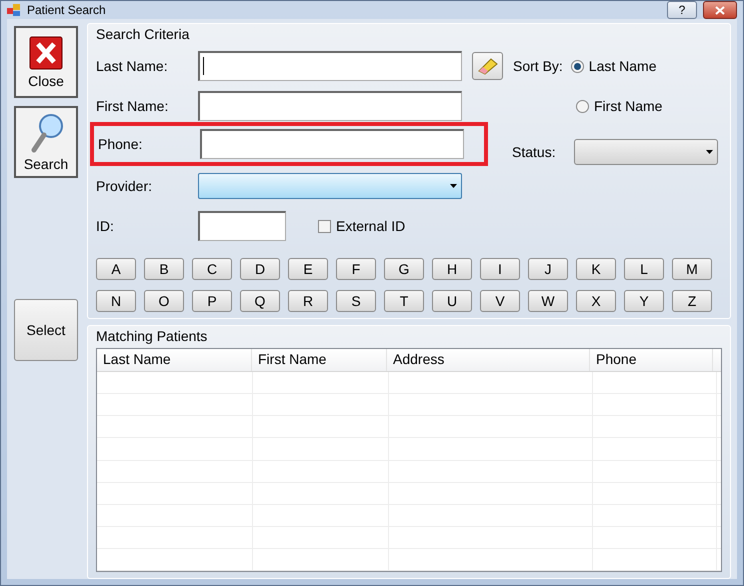 The width and height of the screenshot is (744, 586). I want to click on panel-title: Matching Patients, so click(152, 336).